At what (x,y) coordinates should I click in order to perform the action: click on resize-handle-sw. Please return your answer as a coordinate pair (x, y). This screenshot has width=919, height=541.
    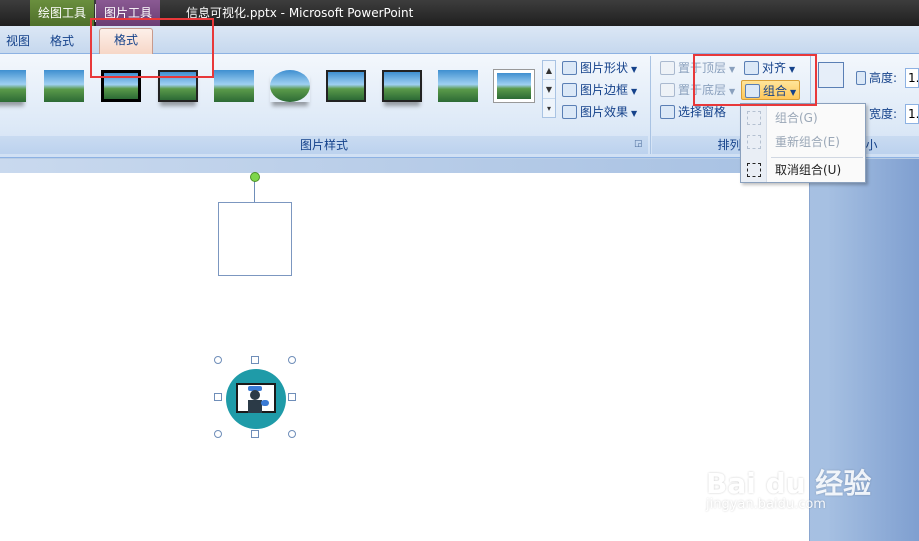
    Looking at the image, I should click on (218, 434).